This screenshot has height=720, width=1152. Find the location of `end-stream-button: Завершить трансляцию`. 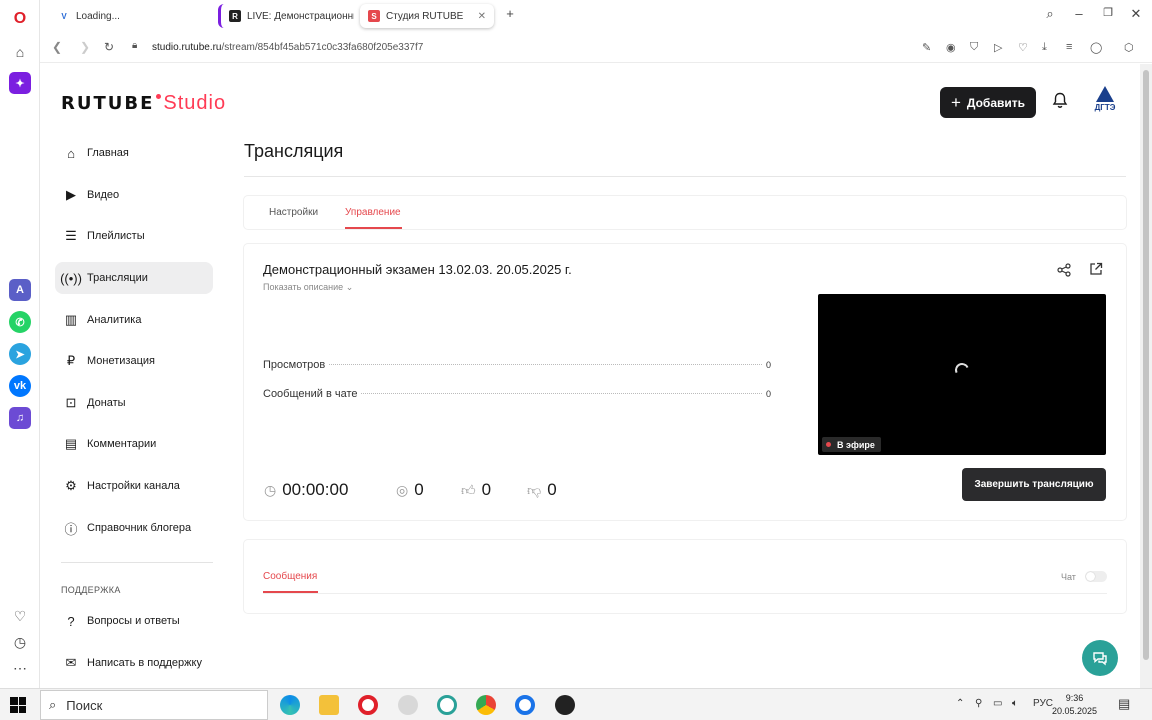

end-stream-button: Завершить трансляцию is located at coordinates (1034, 484).